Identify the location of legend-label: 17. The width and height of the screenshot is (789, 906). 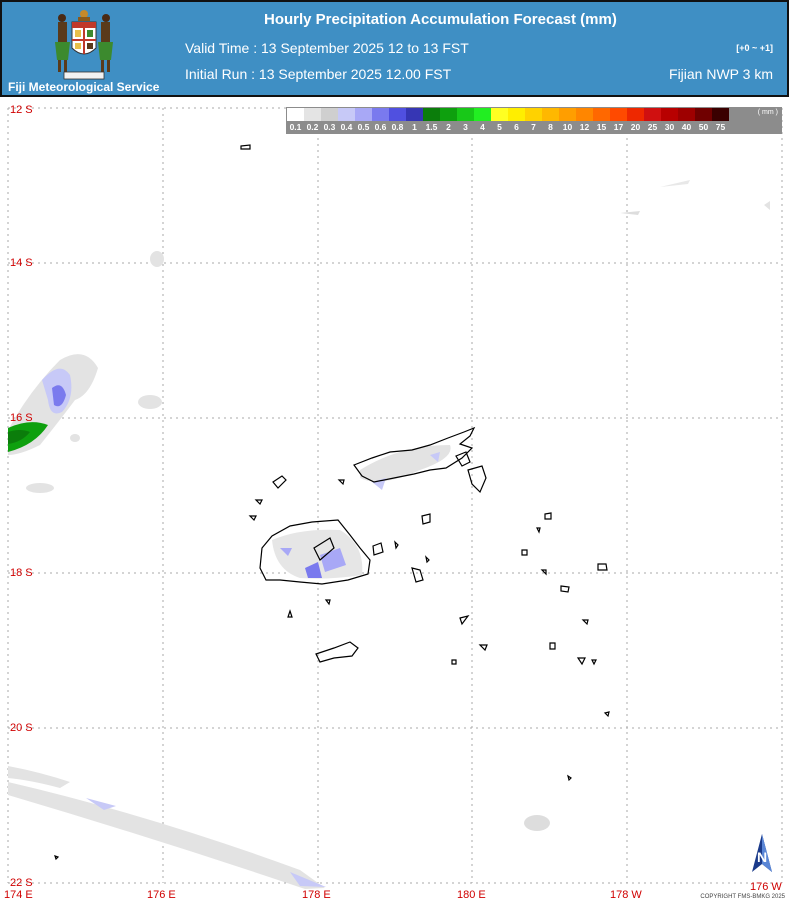
(618, 127).